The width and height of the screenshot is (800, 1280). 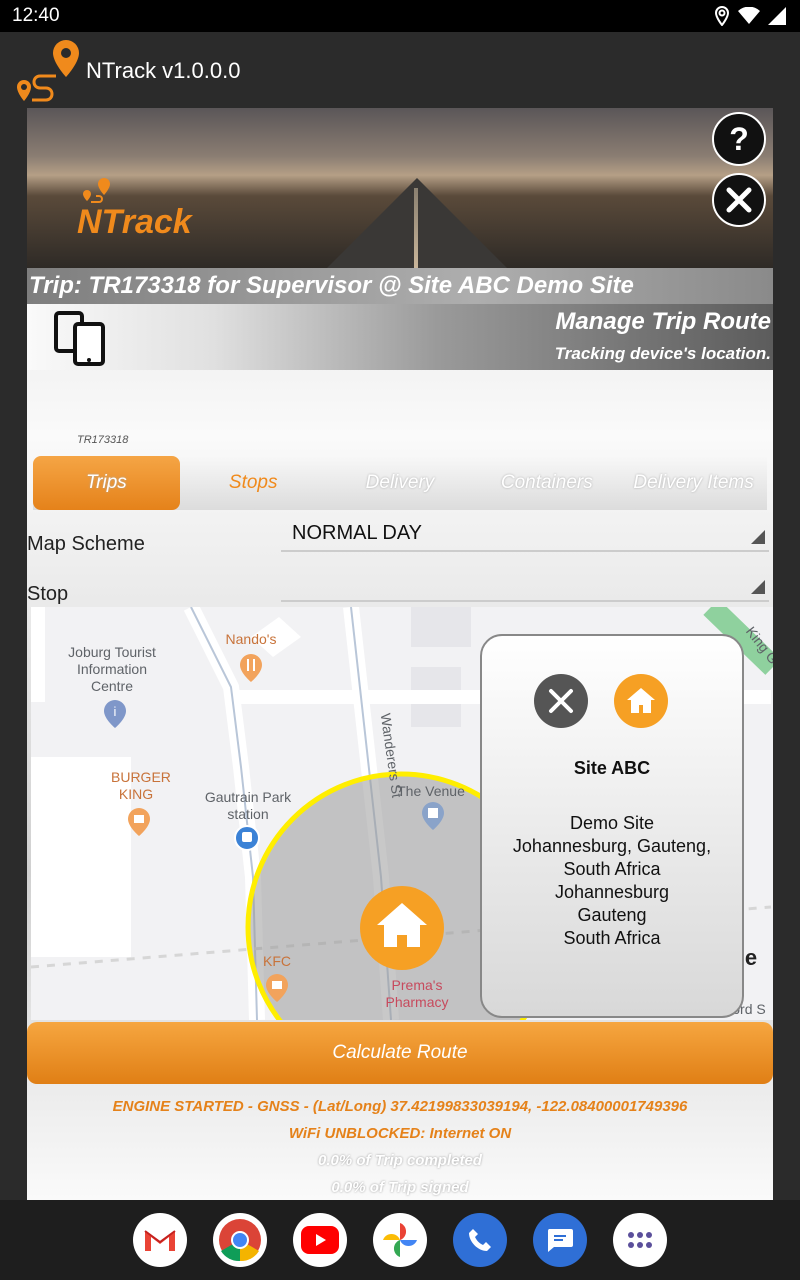 I want to click on manage-title: Manage Trip Route, so click(x=663, y=321).